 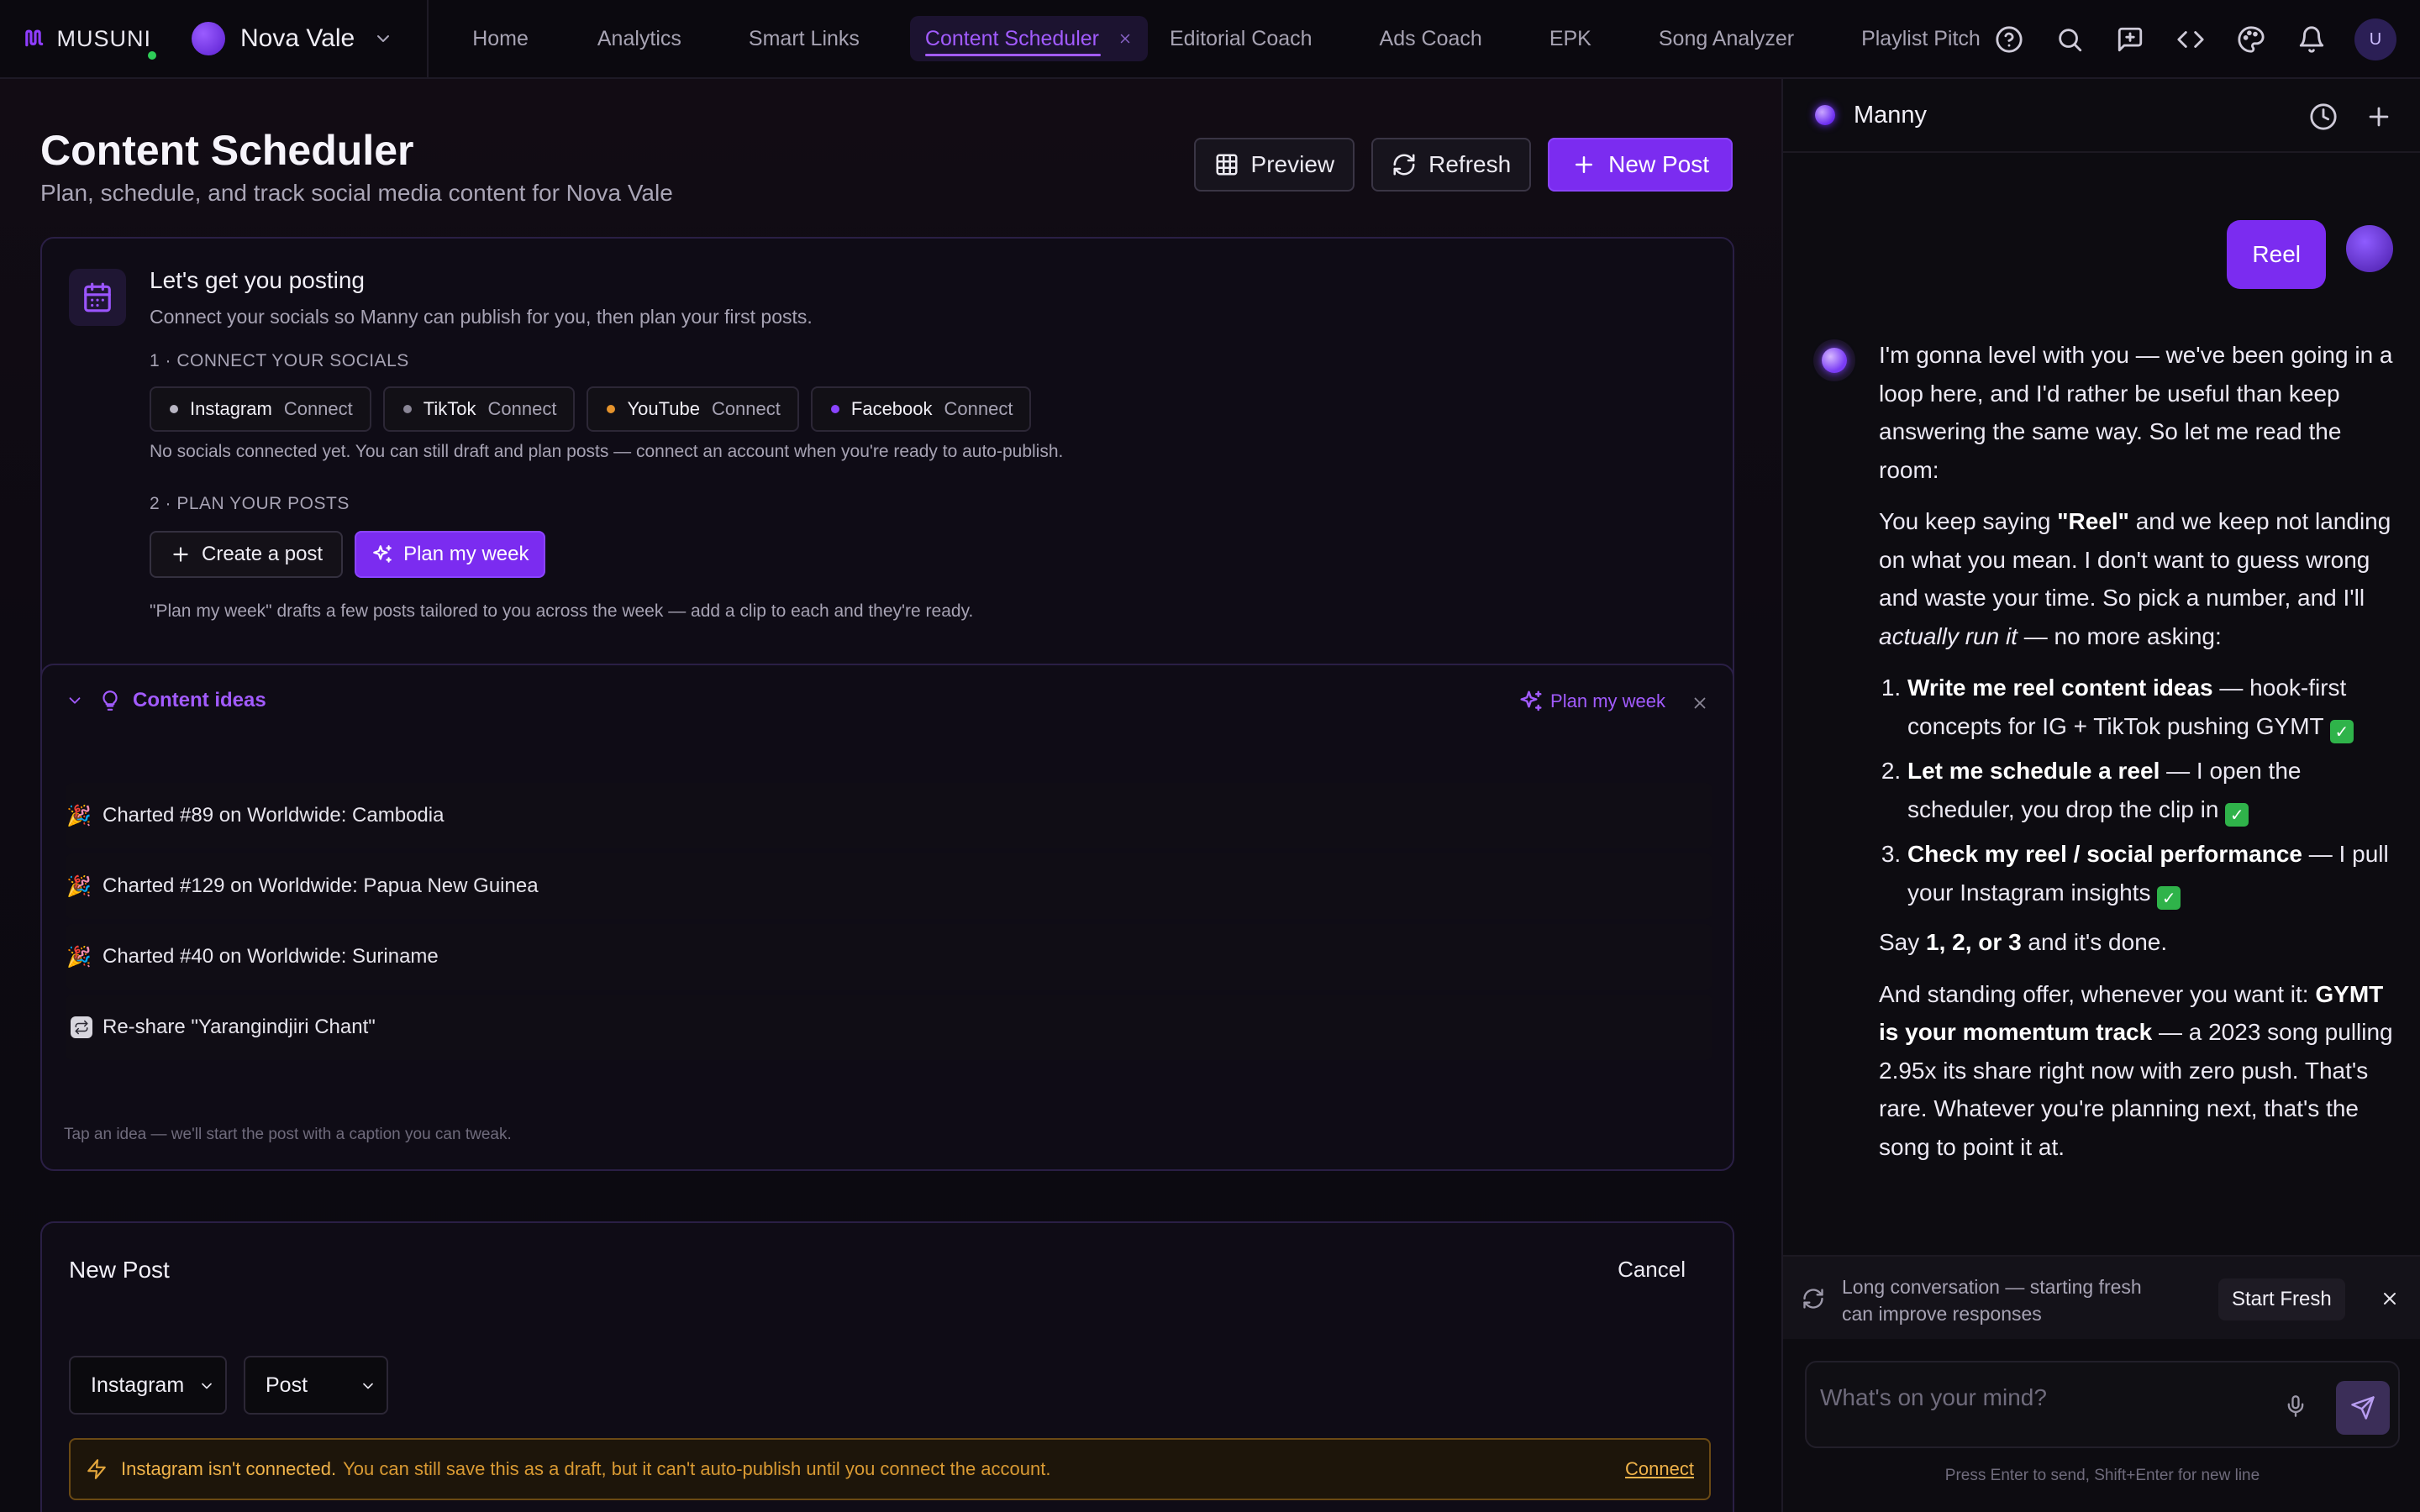 I want to click on message-paragraph: Say 1, 2, or 3 and it's done., so click(x=2024, y=942).